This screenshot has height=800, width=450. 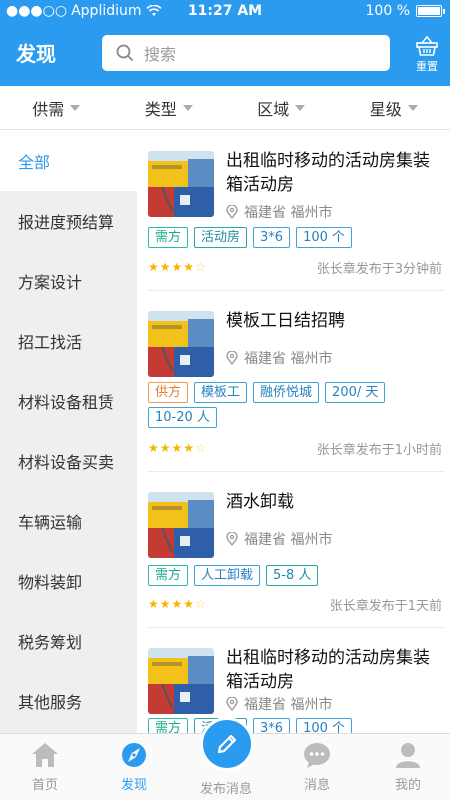 I want to click on listing-title: 模板工日结招聘, so click(x=285, y=321).